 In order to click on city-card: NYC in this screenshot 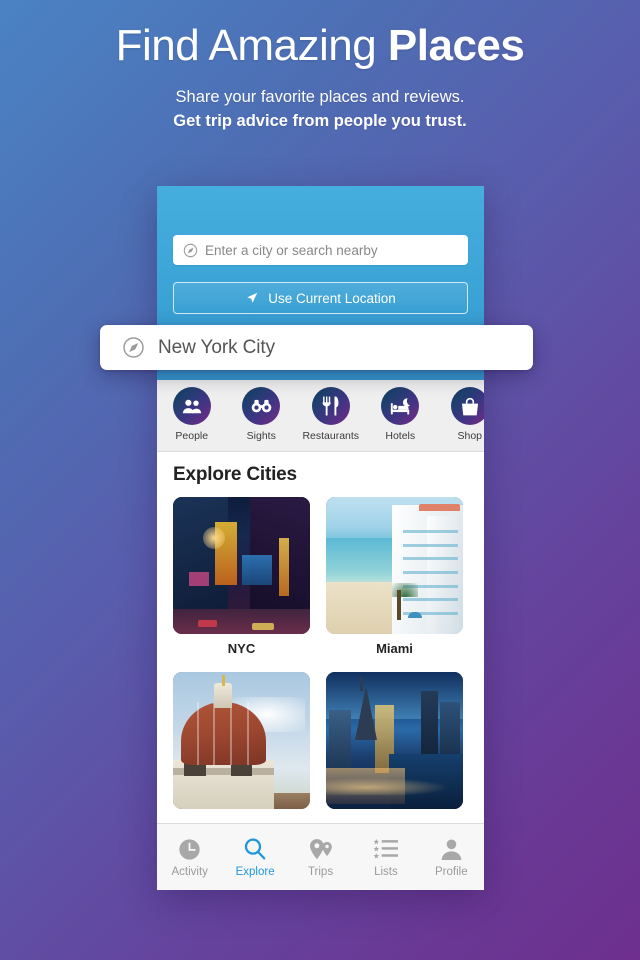, I will do `click(241, 576)`.